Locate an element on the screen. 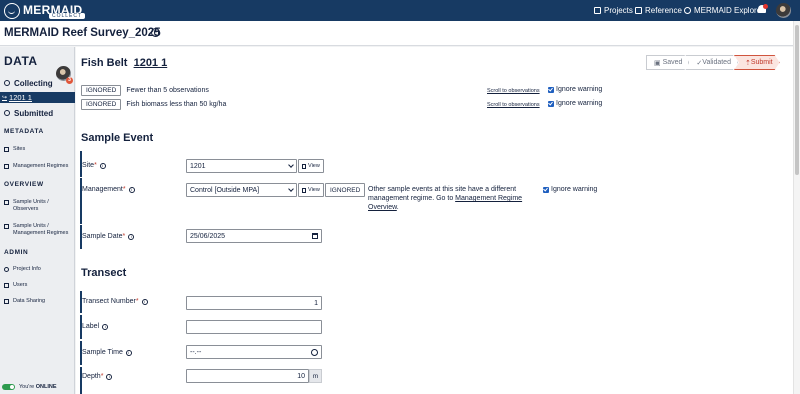  sidebar-link-management-regimes: Management Regimes is located at coordinates (36, 166).